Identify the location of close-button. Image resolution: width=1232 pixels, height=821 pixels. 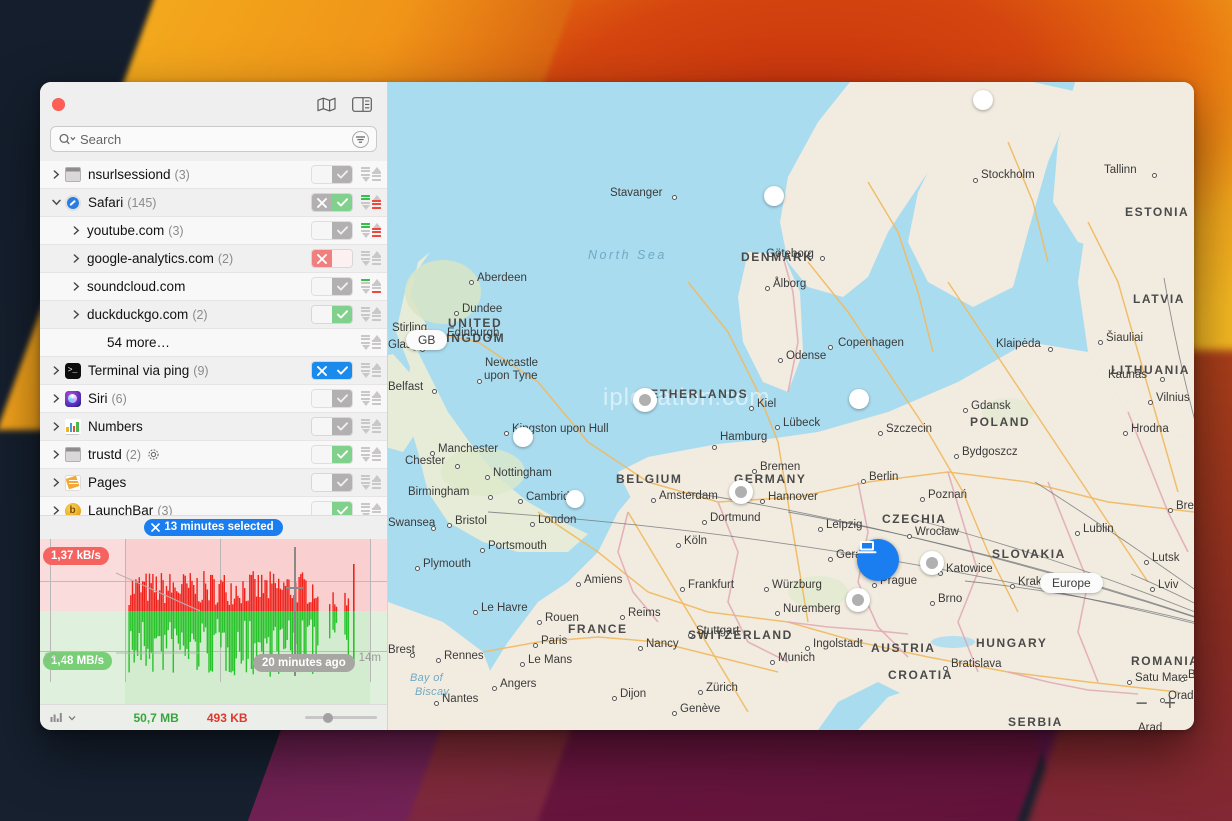
(58, 104).